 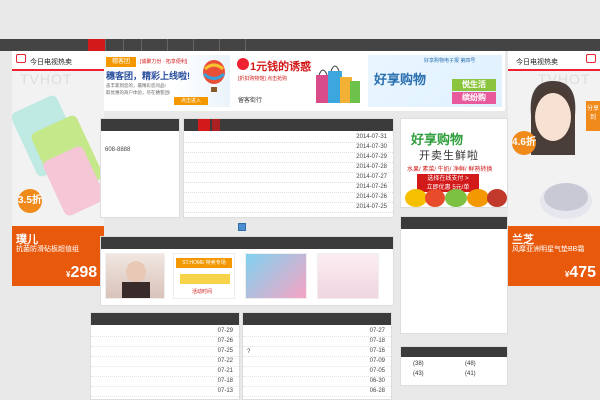 What do you see at coordinates (288, 208) in the screenshot?
I see `list-row: 2014-07-25` at bounding box center [288, 208].